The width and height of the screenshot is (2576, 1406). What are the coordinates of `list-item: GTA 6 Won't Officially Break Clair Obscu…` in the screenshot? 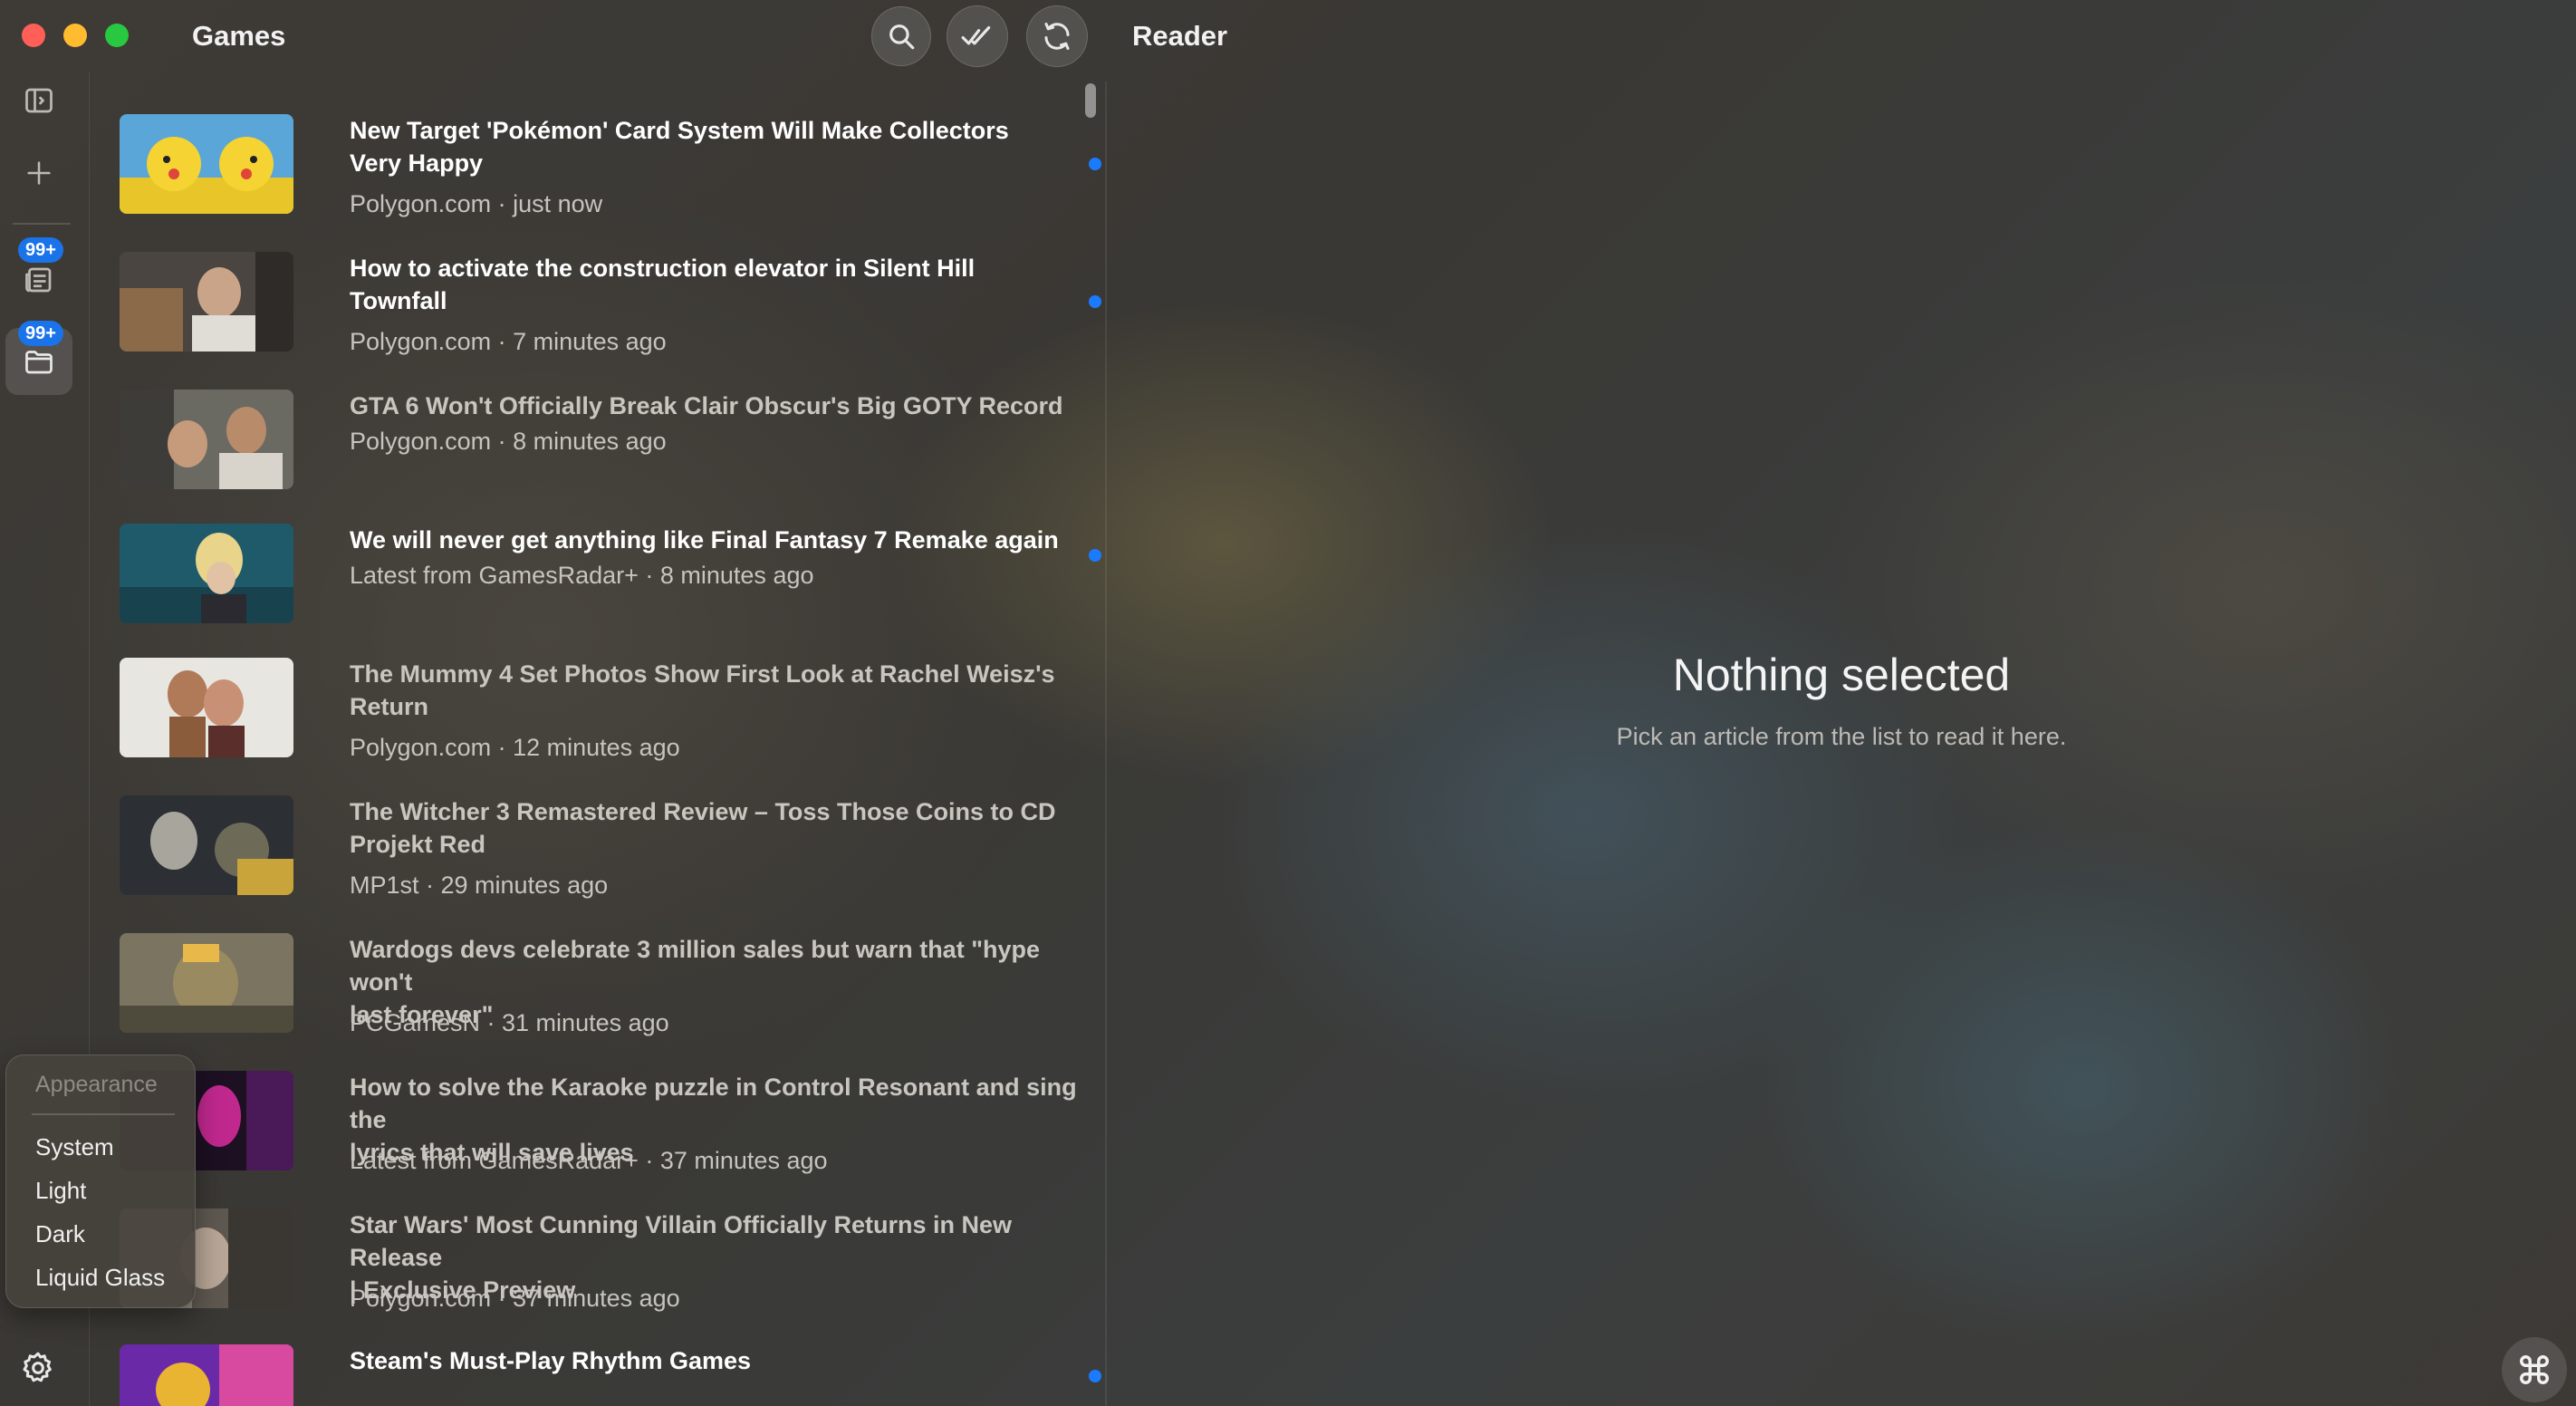 It's located at (611, 453).